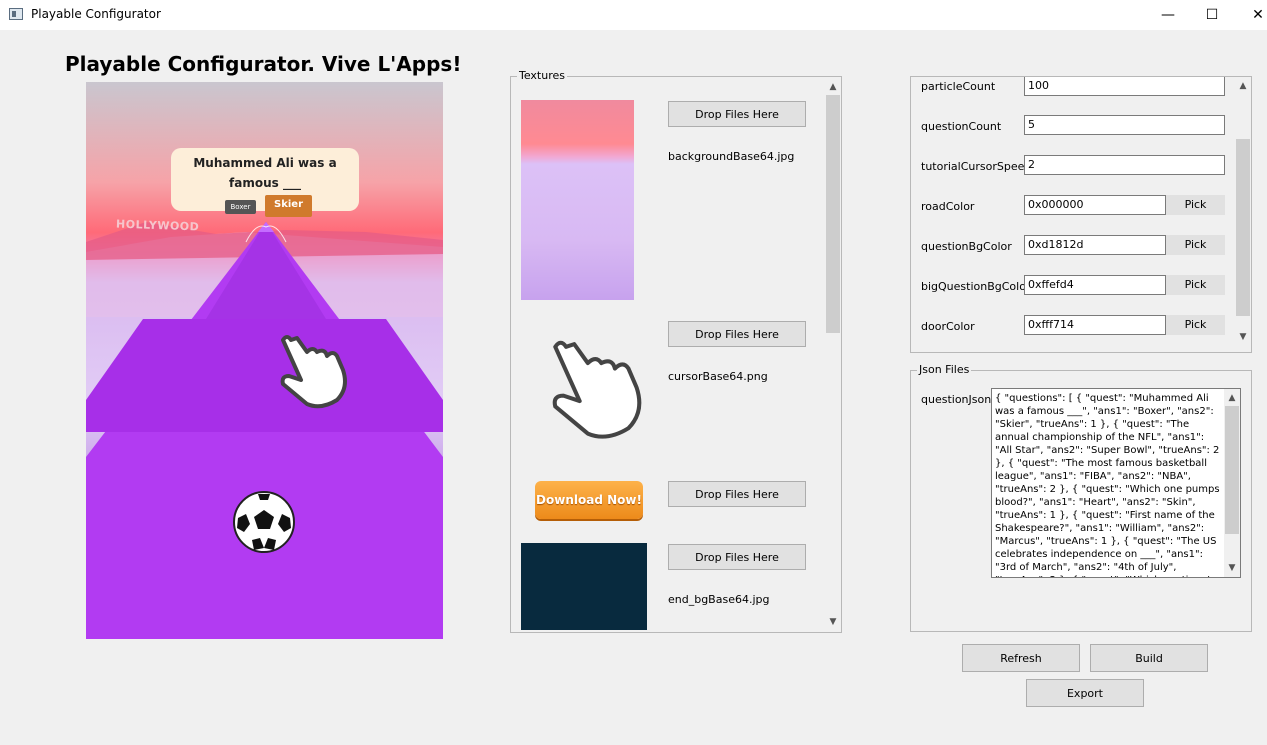 This screenshot has height=745, width=1267. I want to click on road-color-pick-button: Pick, so click(1195, 205).